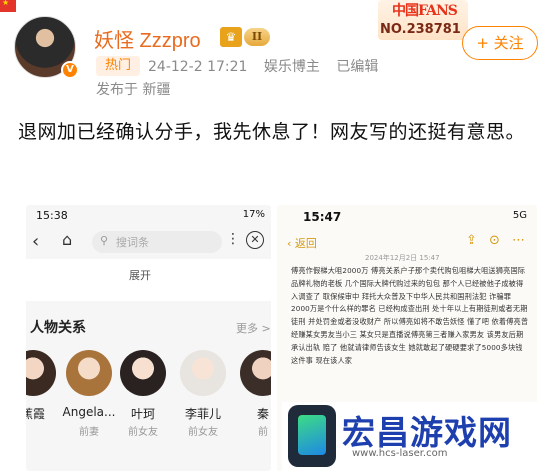 This screenshot has height=471, width=550. What do you see at coordinates (35, 414) in the screenshot?
I see `person-name: 蕉霞` at bounding box center [35, 414].